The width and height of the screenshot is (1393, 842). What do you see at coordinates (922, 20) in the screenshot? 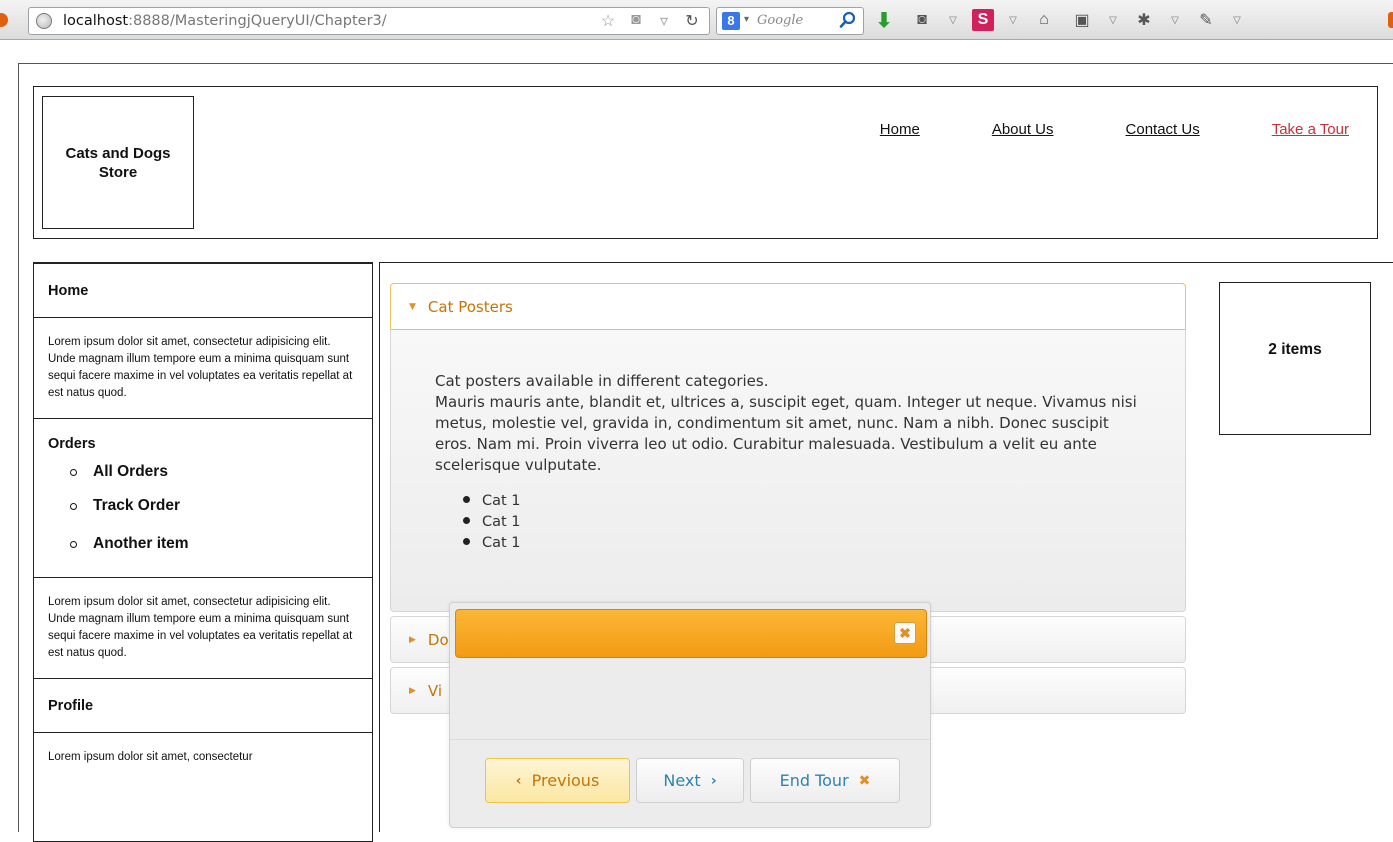
I see `pocket-toolbar-icon: ◙` at bounding box center [922, 20].